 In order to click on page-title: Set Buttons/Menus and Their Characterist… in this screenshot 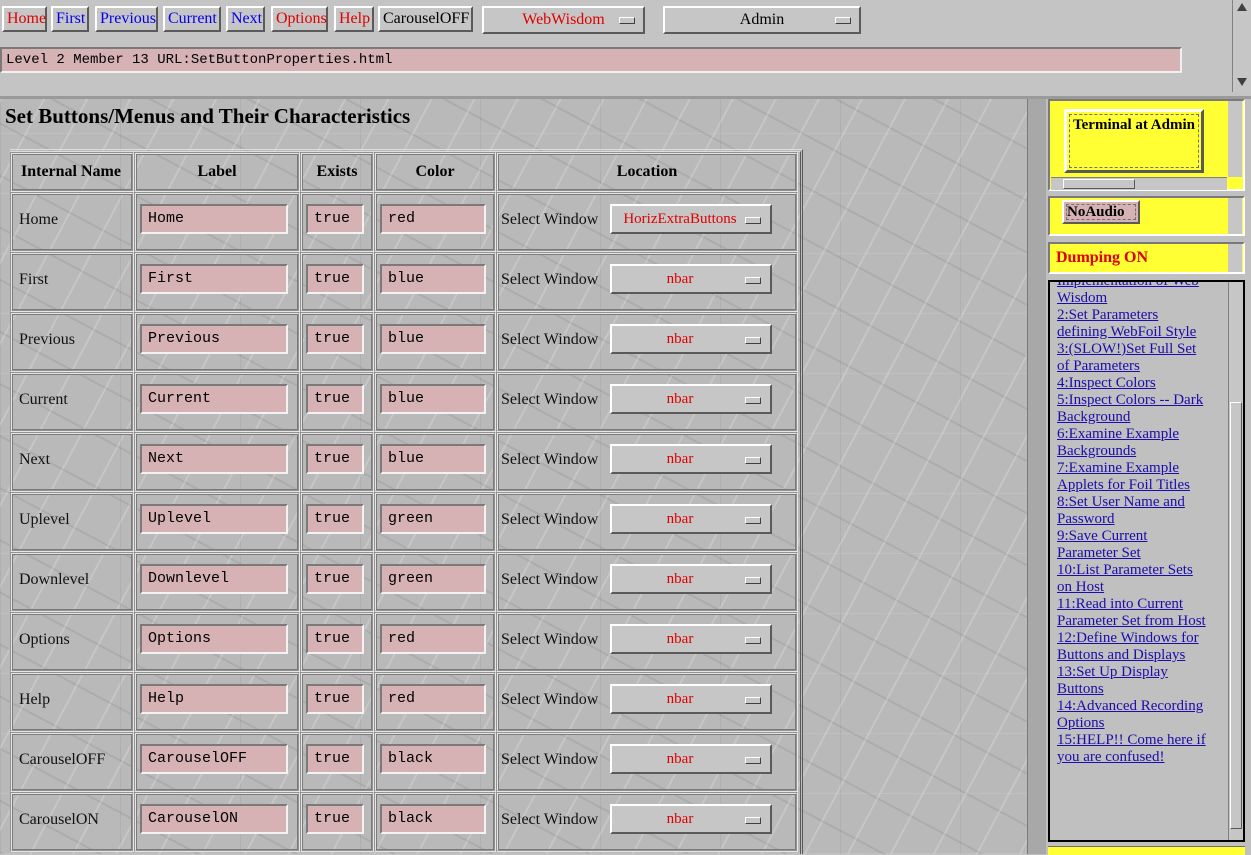, I will do `click(208, 116)`.